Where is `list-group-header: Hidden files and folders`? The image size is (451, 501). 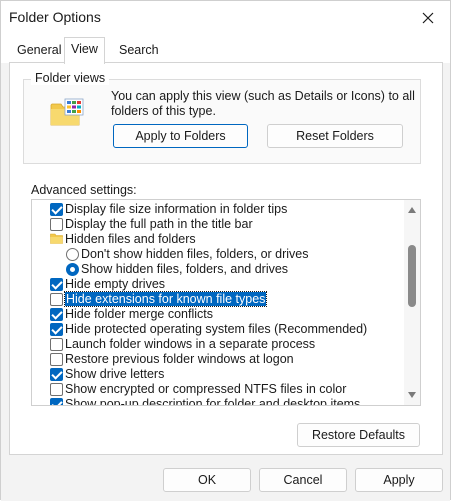 list-group-header: Hidden files and folders is located at coordinates (218, 239).